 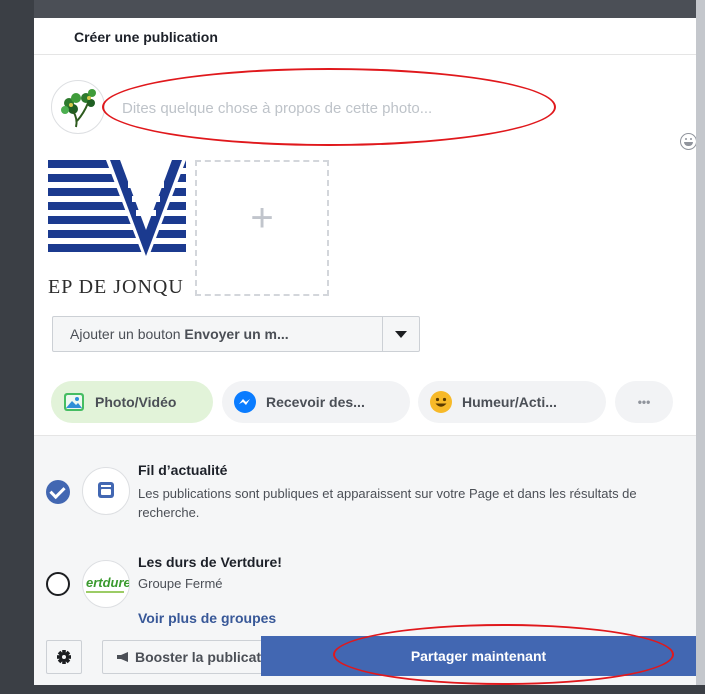 What do you see at coordinates (117, 212) in the screenshot?
I see `college-logo-image` at bounding box center [117, 212].